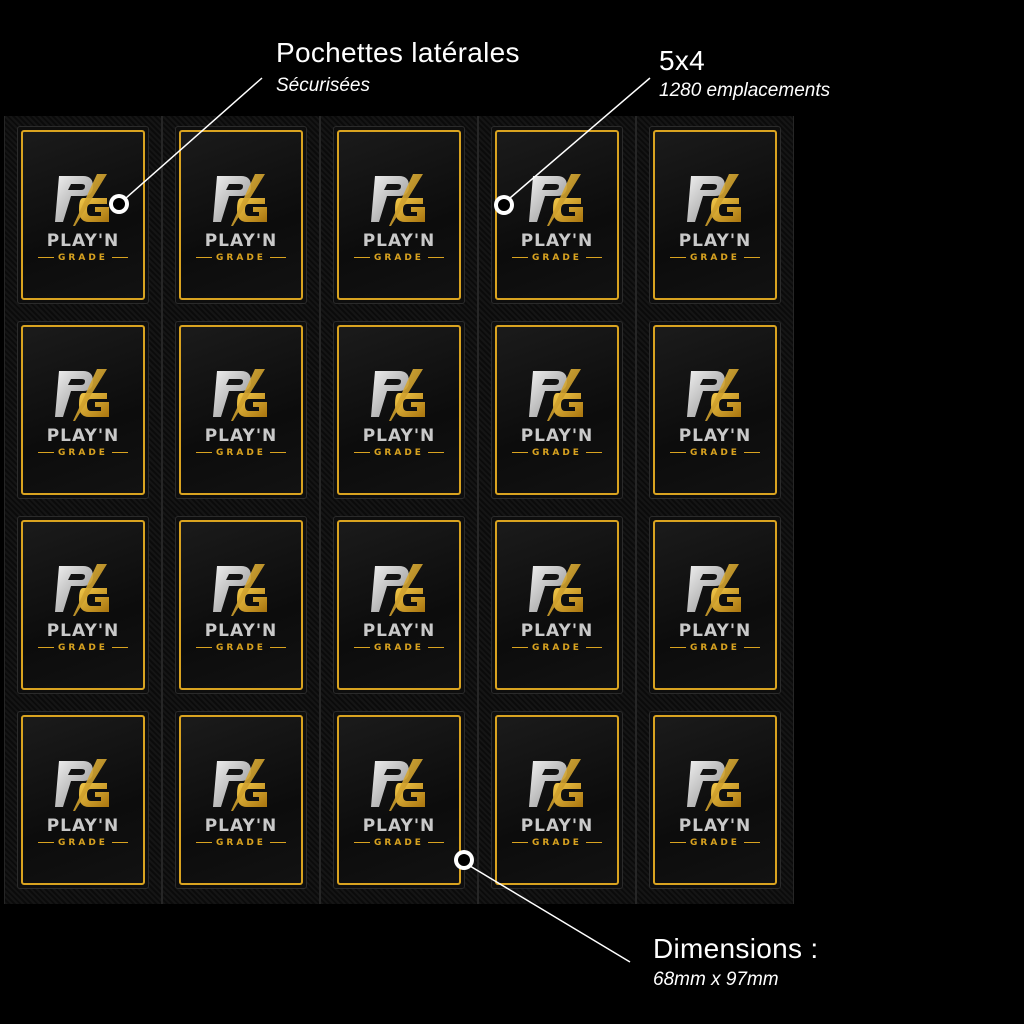 The width and height of the screenshot is (1024, 1024). I want to click on dimensions-callout-subtitle: 68mm x 97mm, so click(716, 979).